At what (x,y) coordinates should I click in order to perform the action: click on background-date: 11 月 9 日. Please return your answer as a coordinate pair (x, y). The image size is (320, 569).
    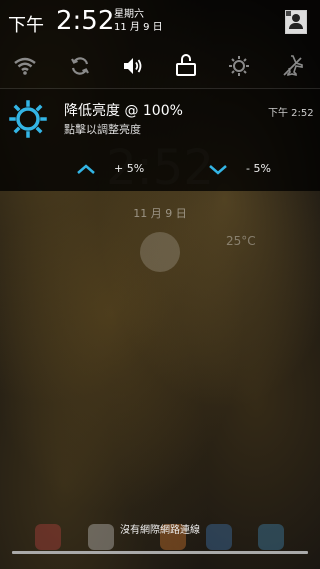
    Looking at the image, I should click on (160, 213).